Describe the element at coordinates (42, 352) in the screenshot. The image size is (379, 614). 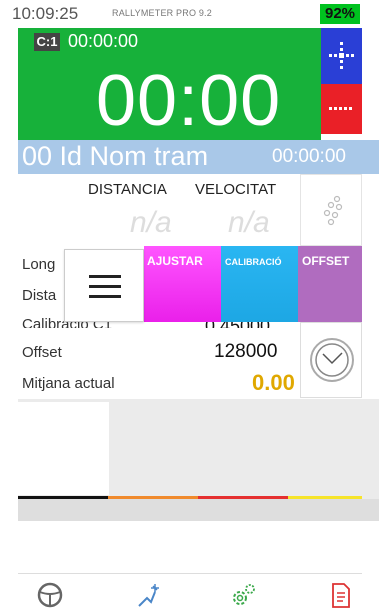
I see `offset-label: Offset` at that location.